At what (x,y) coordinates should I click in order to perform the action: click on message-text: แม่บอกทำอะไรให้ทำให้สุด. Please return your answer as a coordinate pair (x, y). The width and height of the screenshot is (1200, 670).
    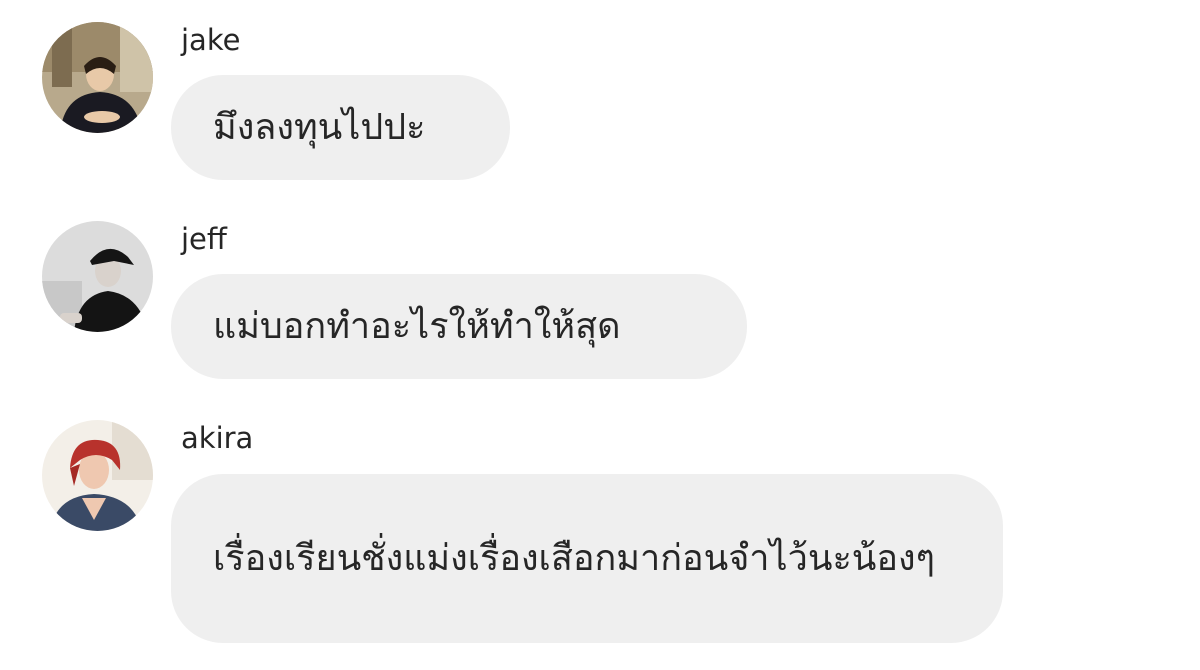
    Looking at the image, I should click on (417, 326).